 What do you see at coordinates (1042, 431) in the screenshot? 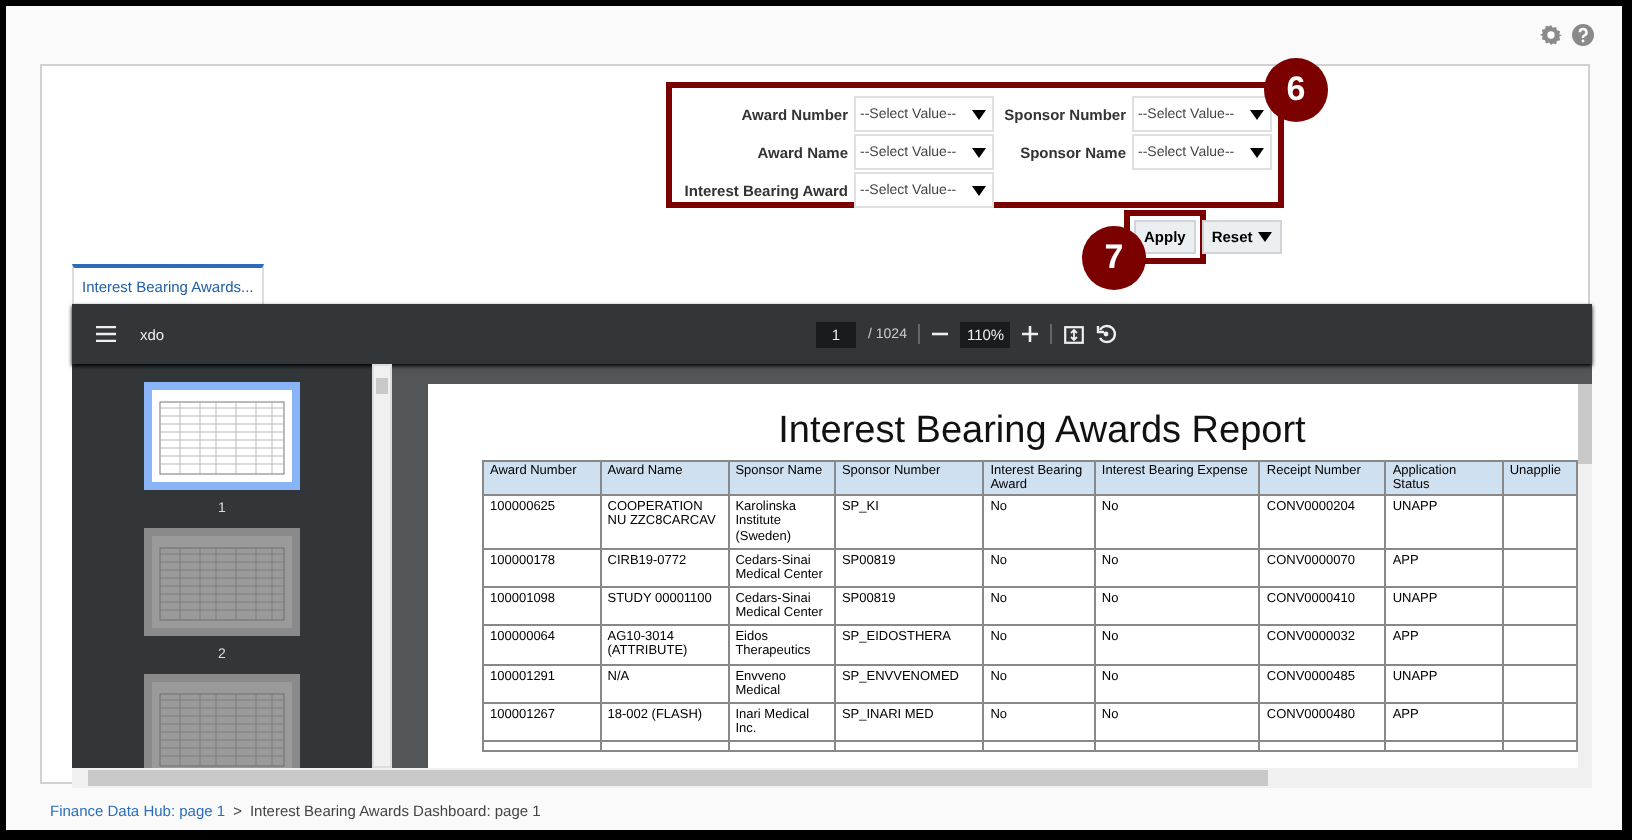
I see `report-title: Interest Bearing Awards Report` at bounding box center [1042, 431].